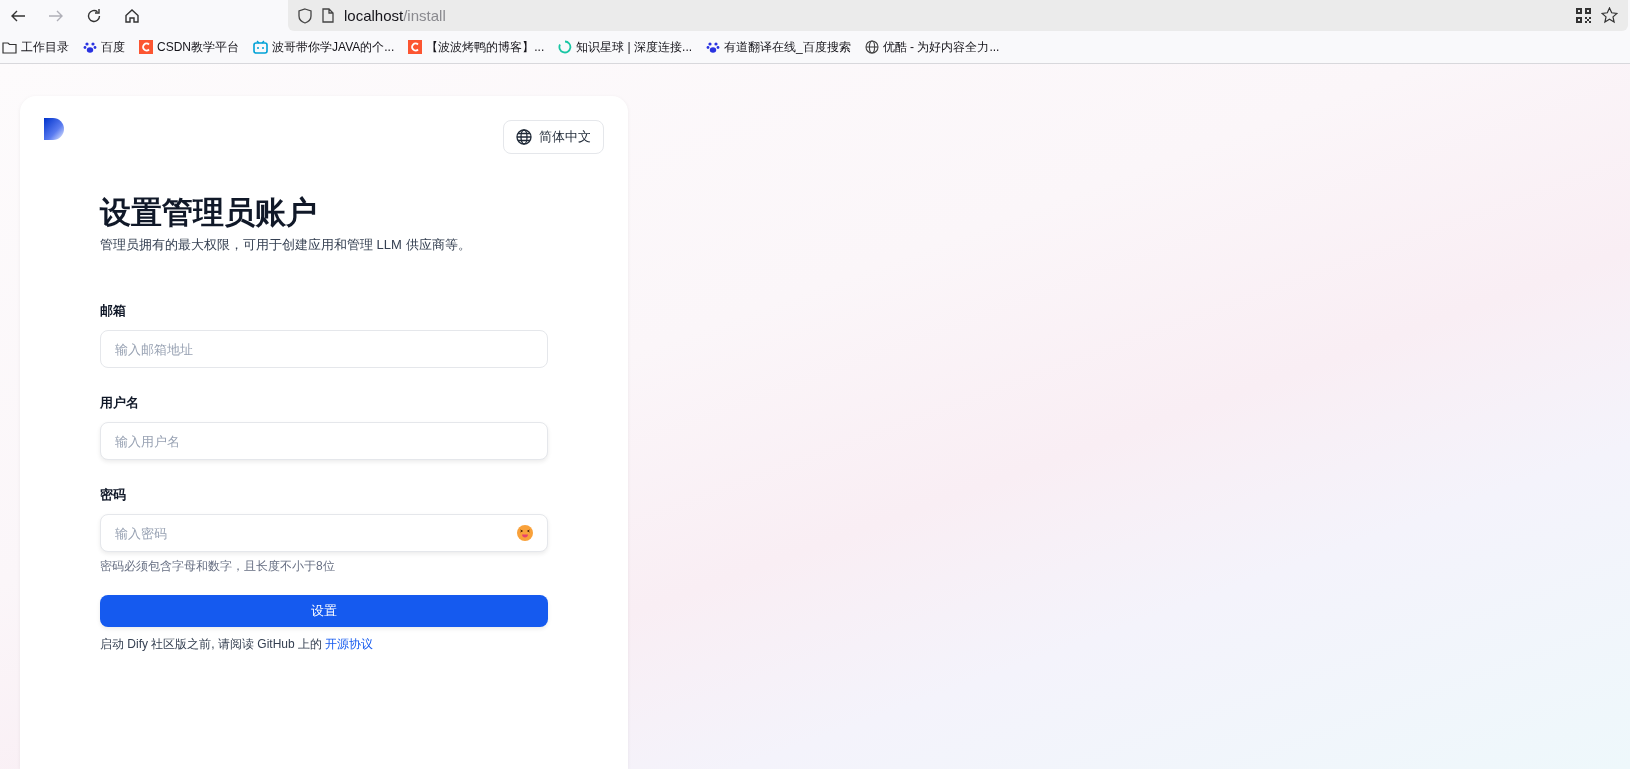 The height and width of the screenshot is (769, 1630). Describe the element at coordinates (189, 47) in the screenshot. I see `bookmark-item: CSDN教学平台` at that location.